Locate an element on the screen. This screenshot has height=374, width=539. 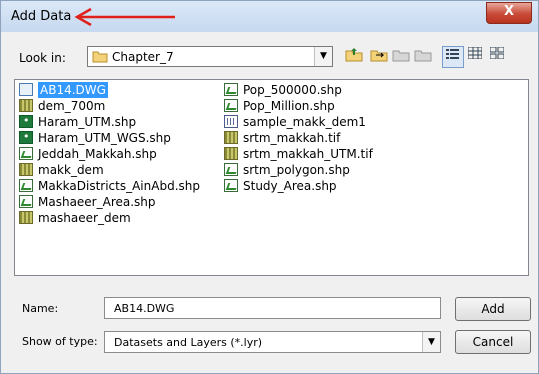
list-item: Pop_500000.shp is located at coordinates (298, 90).